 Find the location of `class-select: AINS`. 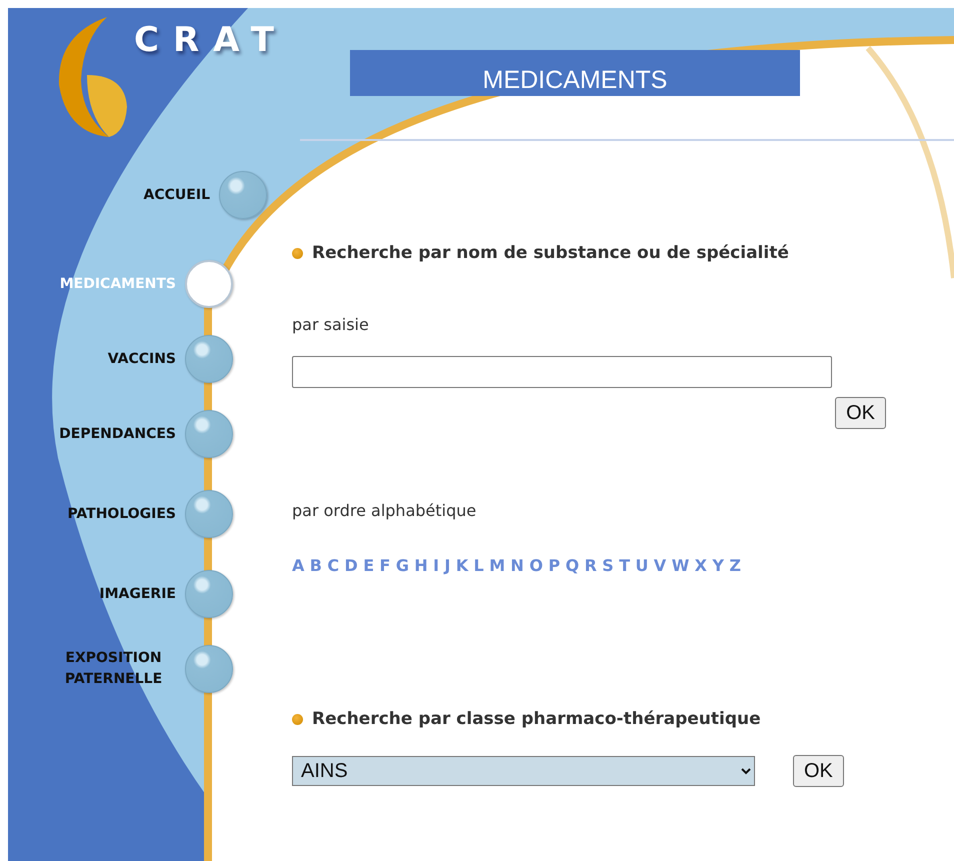

class-select: AINS is located at coordinates (523, 771).